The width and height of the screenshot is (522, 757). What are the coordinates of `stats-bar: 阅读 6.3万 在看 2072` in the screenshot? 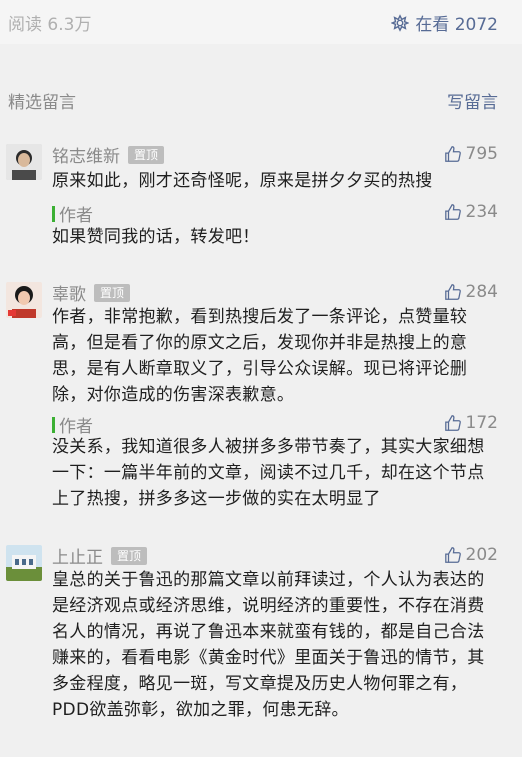 It's located at (261, 22).